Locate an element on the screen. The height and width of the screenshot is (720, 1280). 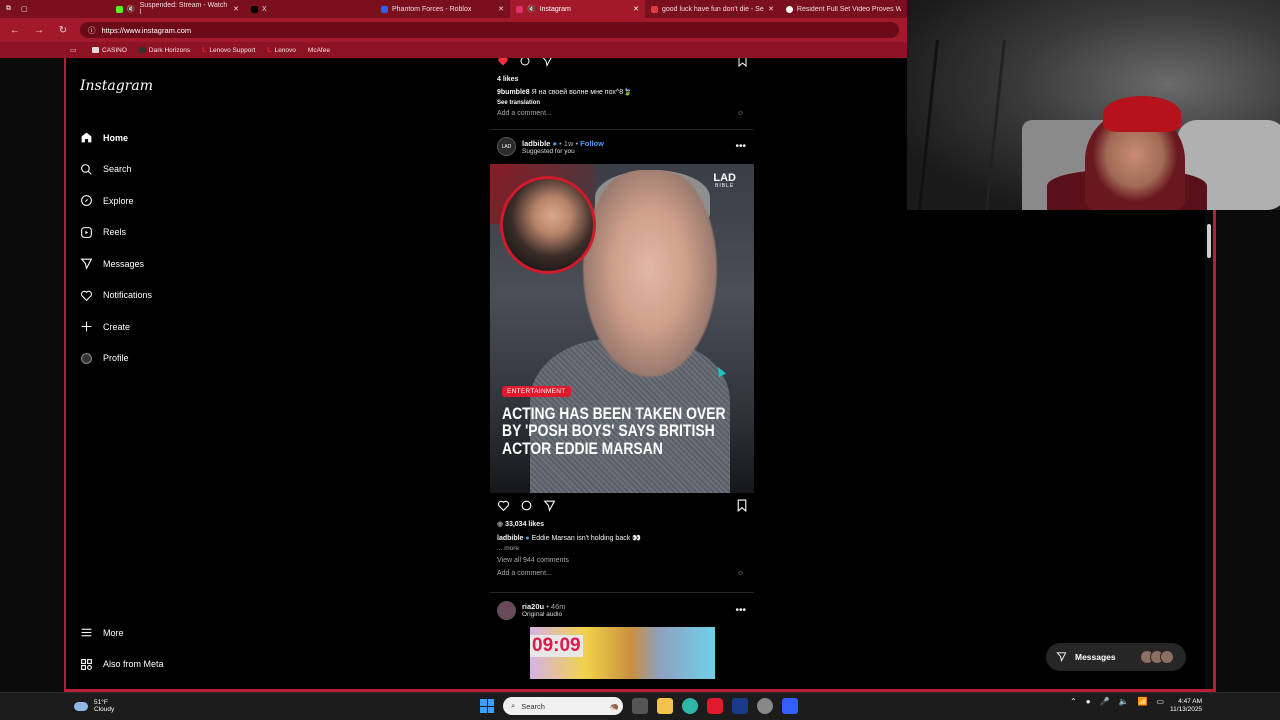
lenovo-icon is located at coordinates (740, 706).